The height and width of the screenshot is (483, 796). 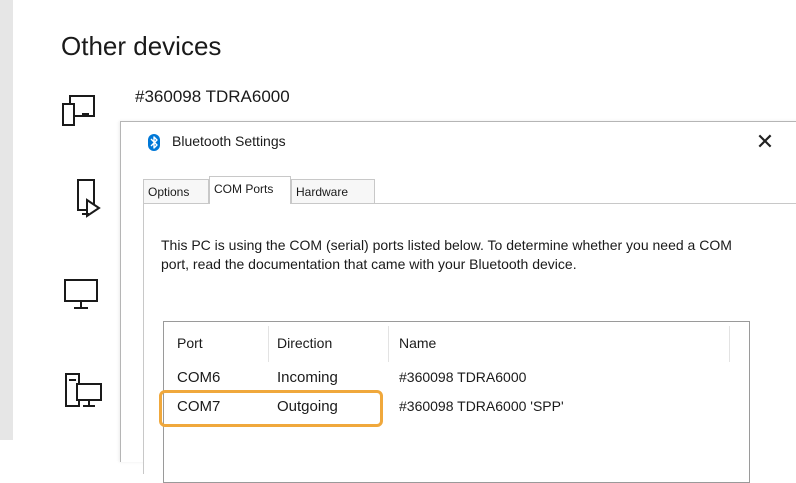 I want to click on mobile-cast-device-icon, so click(x=95, y=198).